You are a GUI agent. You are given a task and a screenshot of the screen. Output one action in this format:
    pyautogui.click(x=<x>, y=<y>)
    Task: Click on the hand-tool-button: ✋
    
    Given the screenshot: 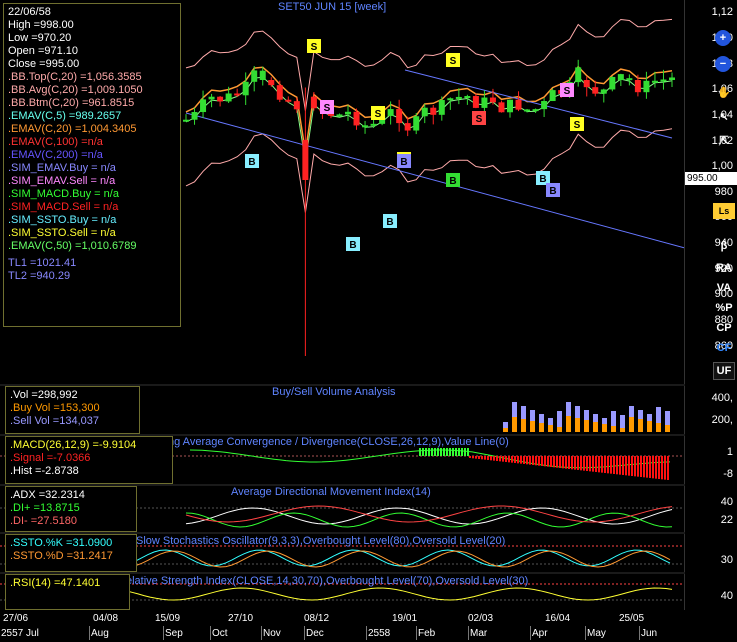 What is the action you would take?
    pyautogui.click(x=724, y=92)
    